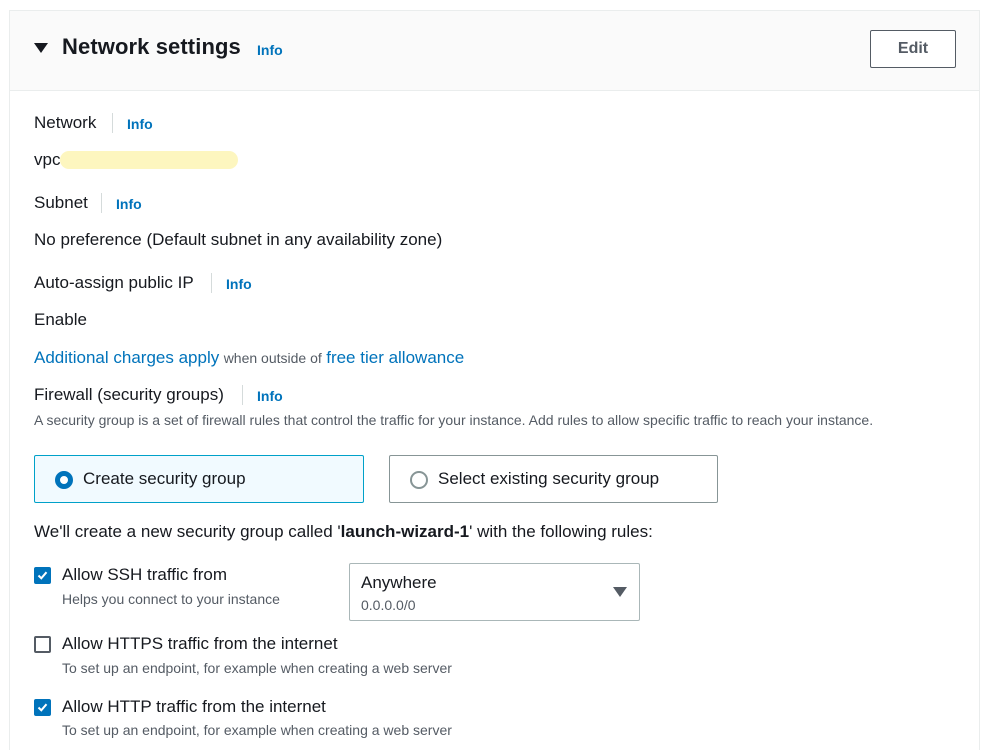 This screenshot has width=1000, height=750. What do you see at coordinates (419, 480) in the screenshot?
I see `radio-unselected-icon` at bounding box center [419, 480].